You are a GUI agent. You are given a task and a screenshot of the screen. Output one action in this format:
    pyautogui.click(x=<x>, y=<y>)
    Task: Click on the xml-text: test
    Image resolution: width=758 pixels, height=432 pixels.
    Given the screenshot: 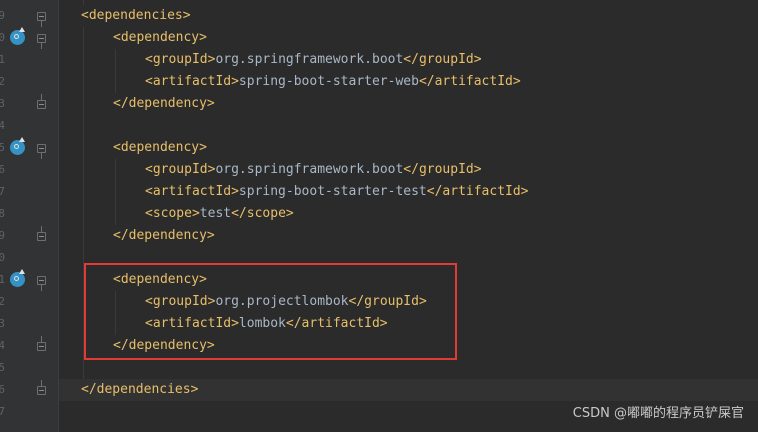 What is the action you would take?
    pyautogui.click(x=215, y=213)
    